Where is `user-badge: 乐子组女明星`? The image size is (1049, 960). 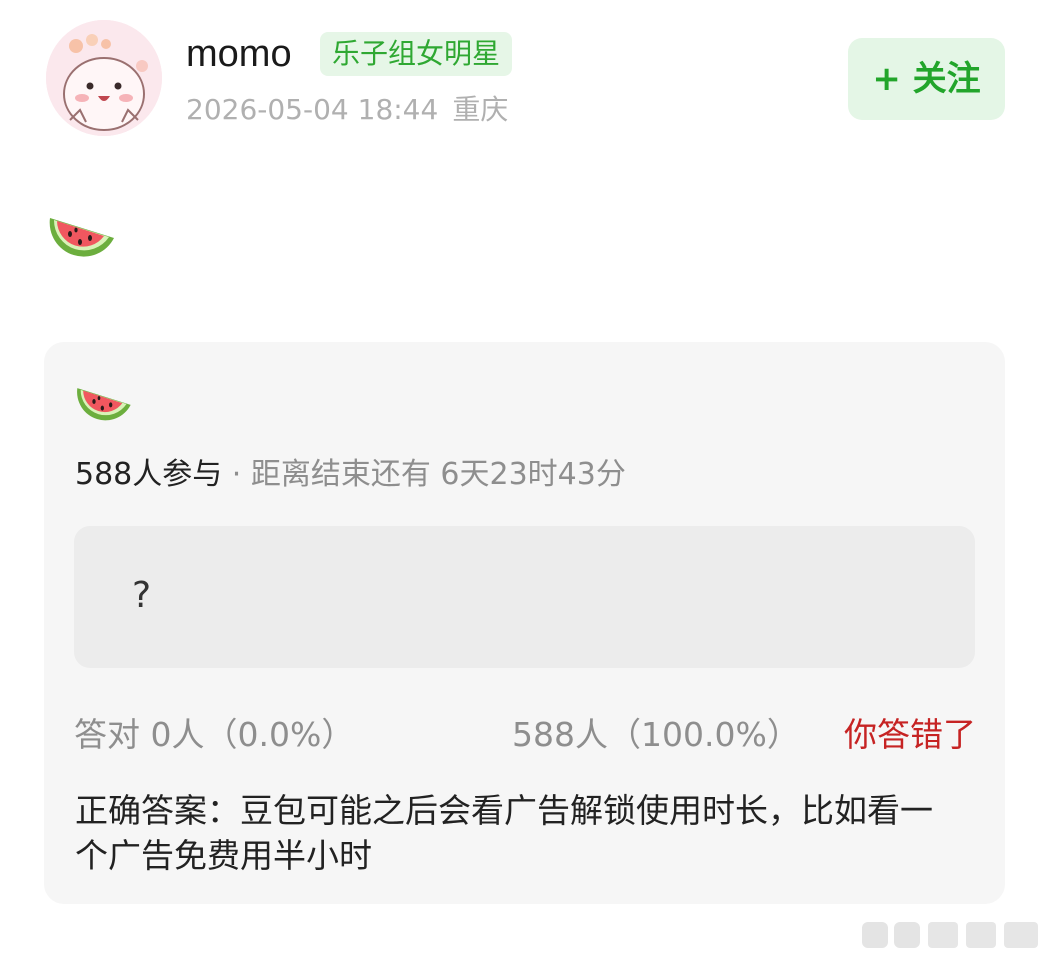
user-badge: 乐子组女明星 is located at coordinates (416, 54).